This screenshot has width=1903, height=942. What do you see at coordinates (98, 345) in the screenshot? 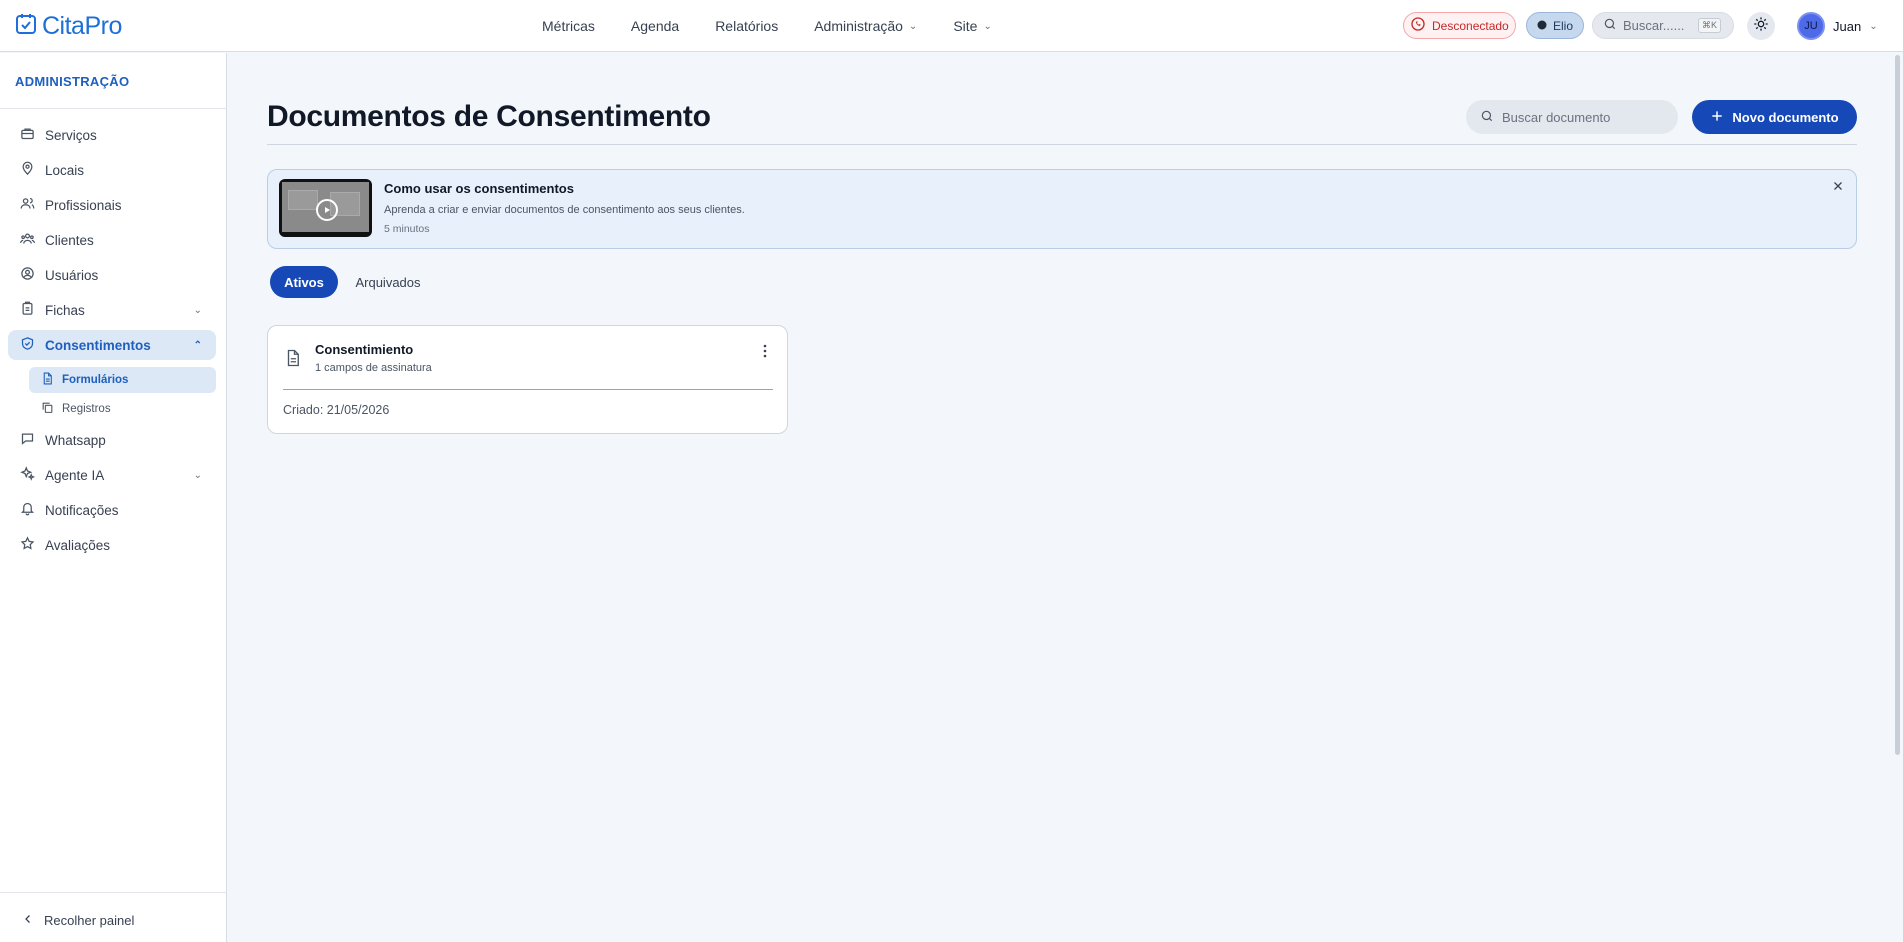
I see `sidebar-item-label: Consentimentos` at bounding box center [98, 345].